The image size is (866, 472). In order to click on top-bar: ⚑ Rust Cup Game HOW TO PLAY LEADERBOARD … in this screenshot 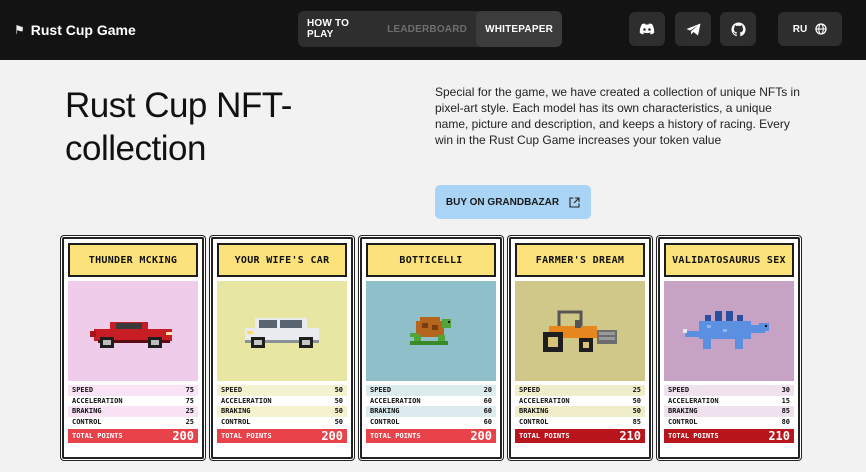, I will do `click(433, 30)`.